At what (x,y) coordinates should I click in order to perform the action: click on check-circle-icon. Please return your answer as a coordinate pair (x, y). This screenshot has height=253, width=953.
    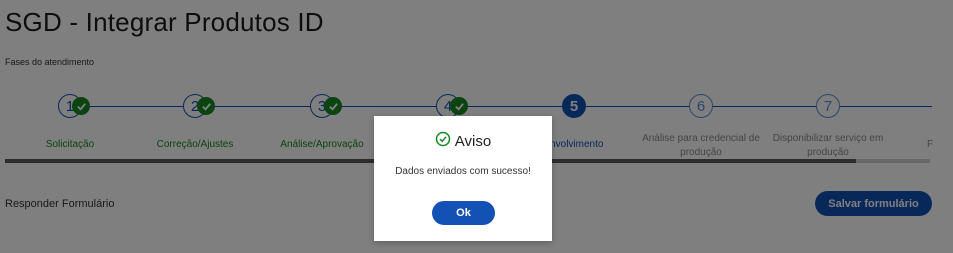
    Looking at the image, I should click on (443, 141).